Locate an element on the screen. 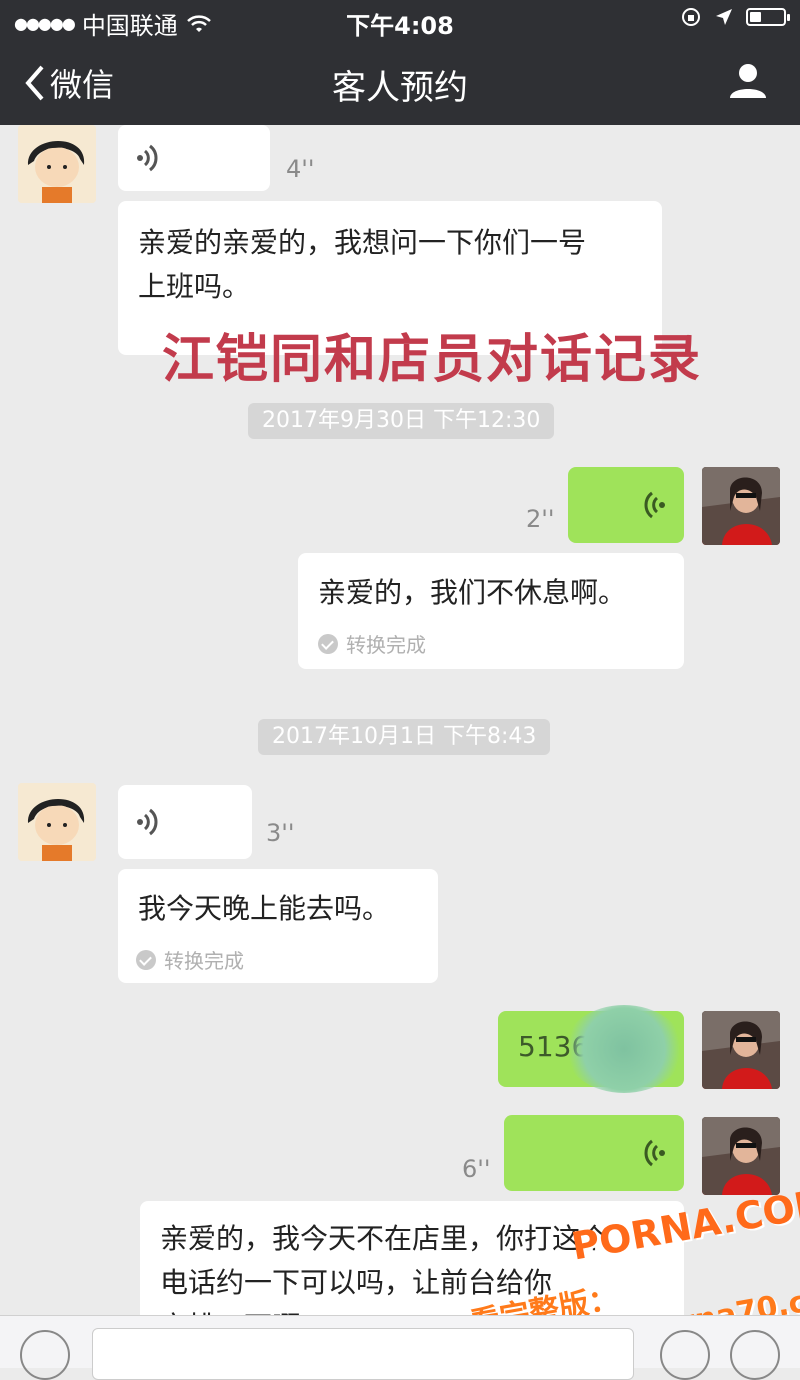  status-bar: ●●●●● 中国联通 下午4:08 is located at coordinates (400, 20).